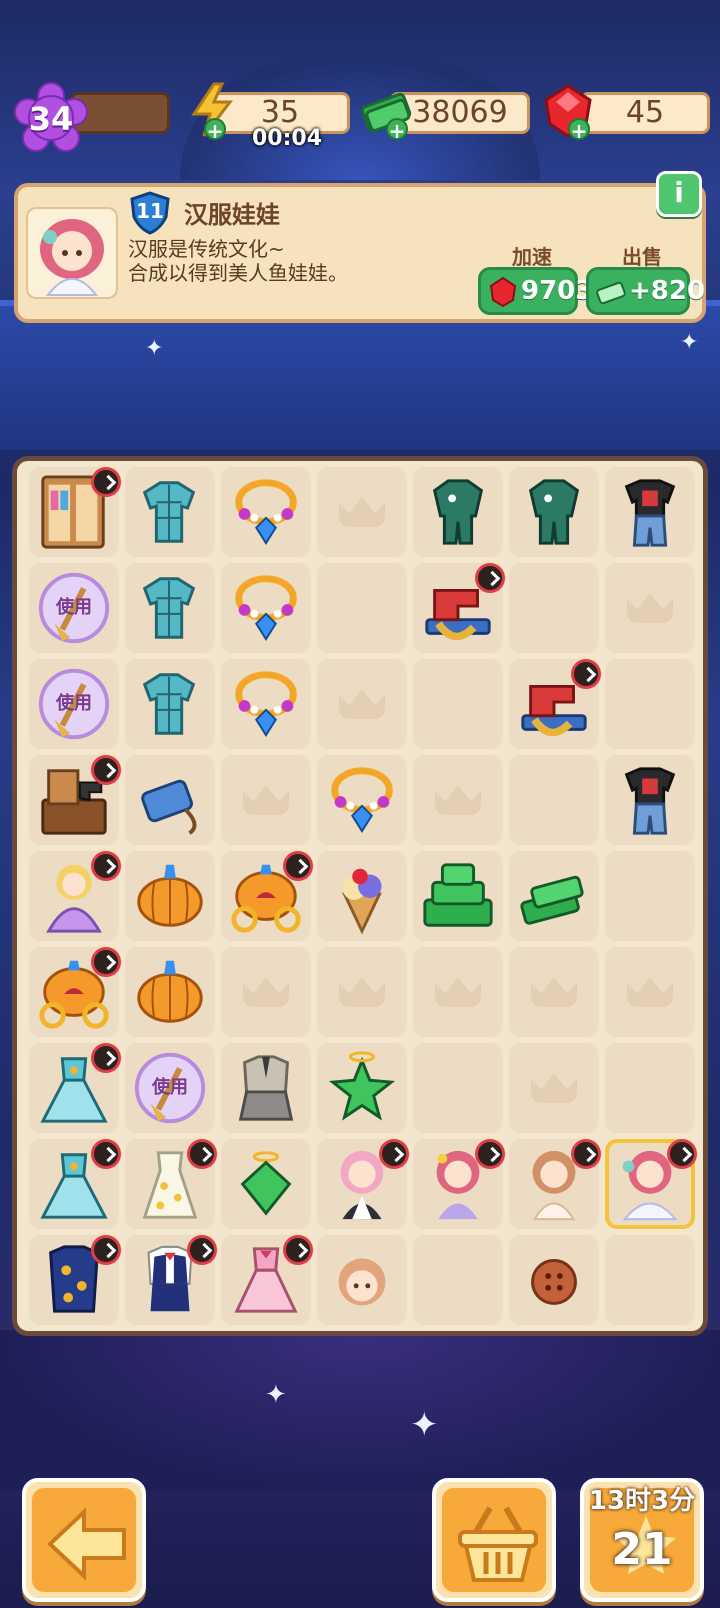 Image resolution: width=720 pixels, height=1608 pixels. What do you see at coordinates (645, 113) in the screenshot?
I see `gem-counter: 45` at bounding box center [645, 113].